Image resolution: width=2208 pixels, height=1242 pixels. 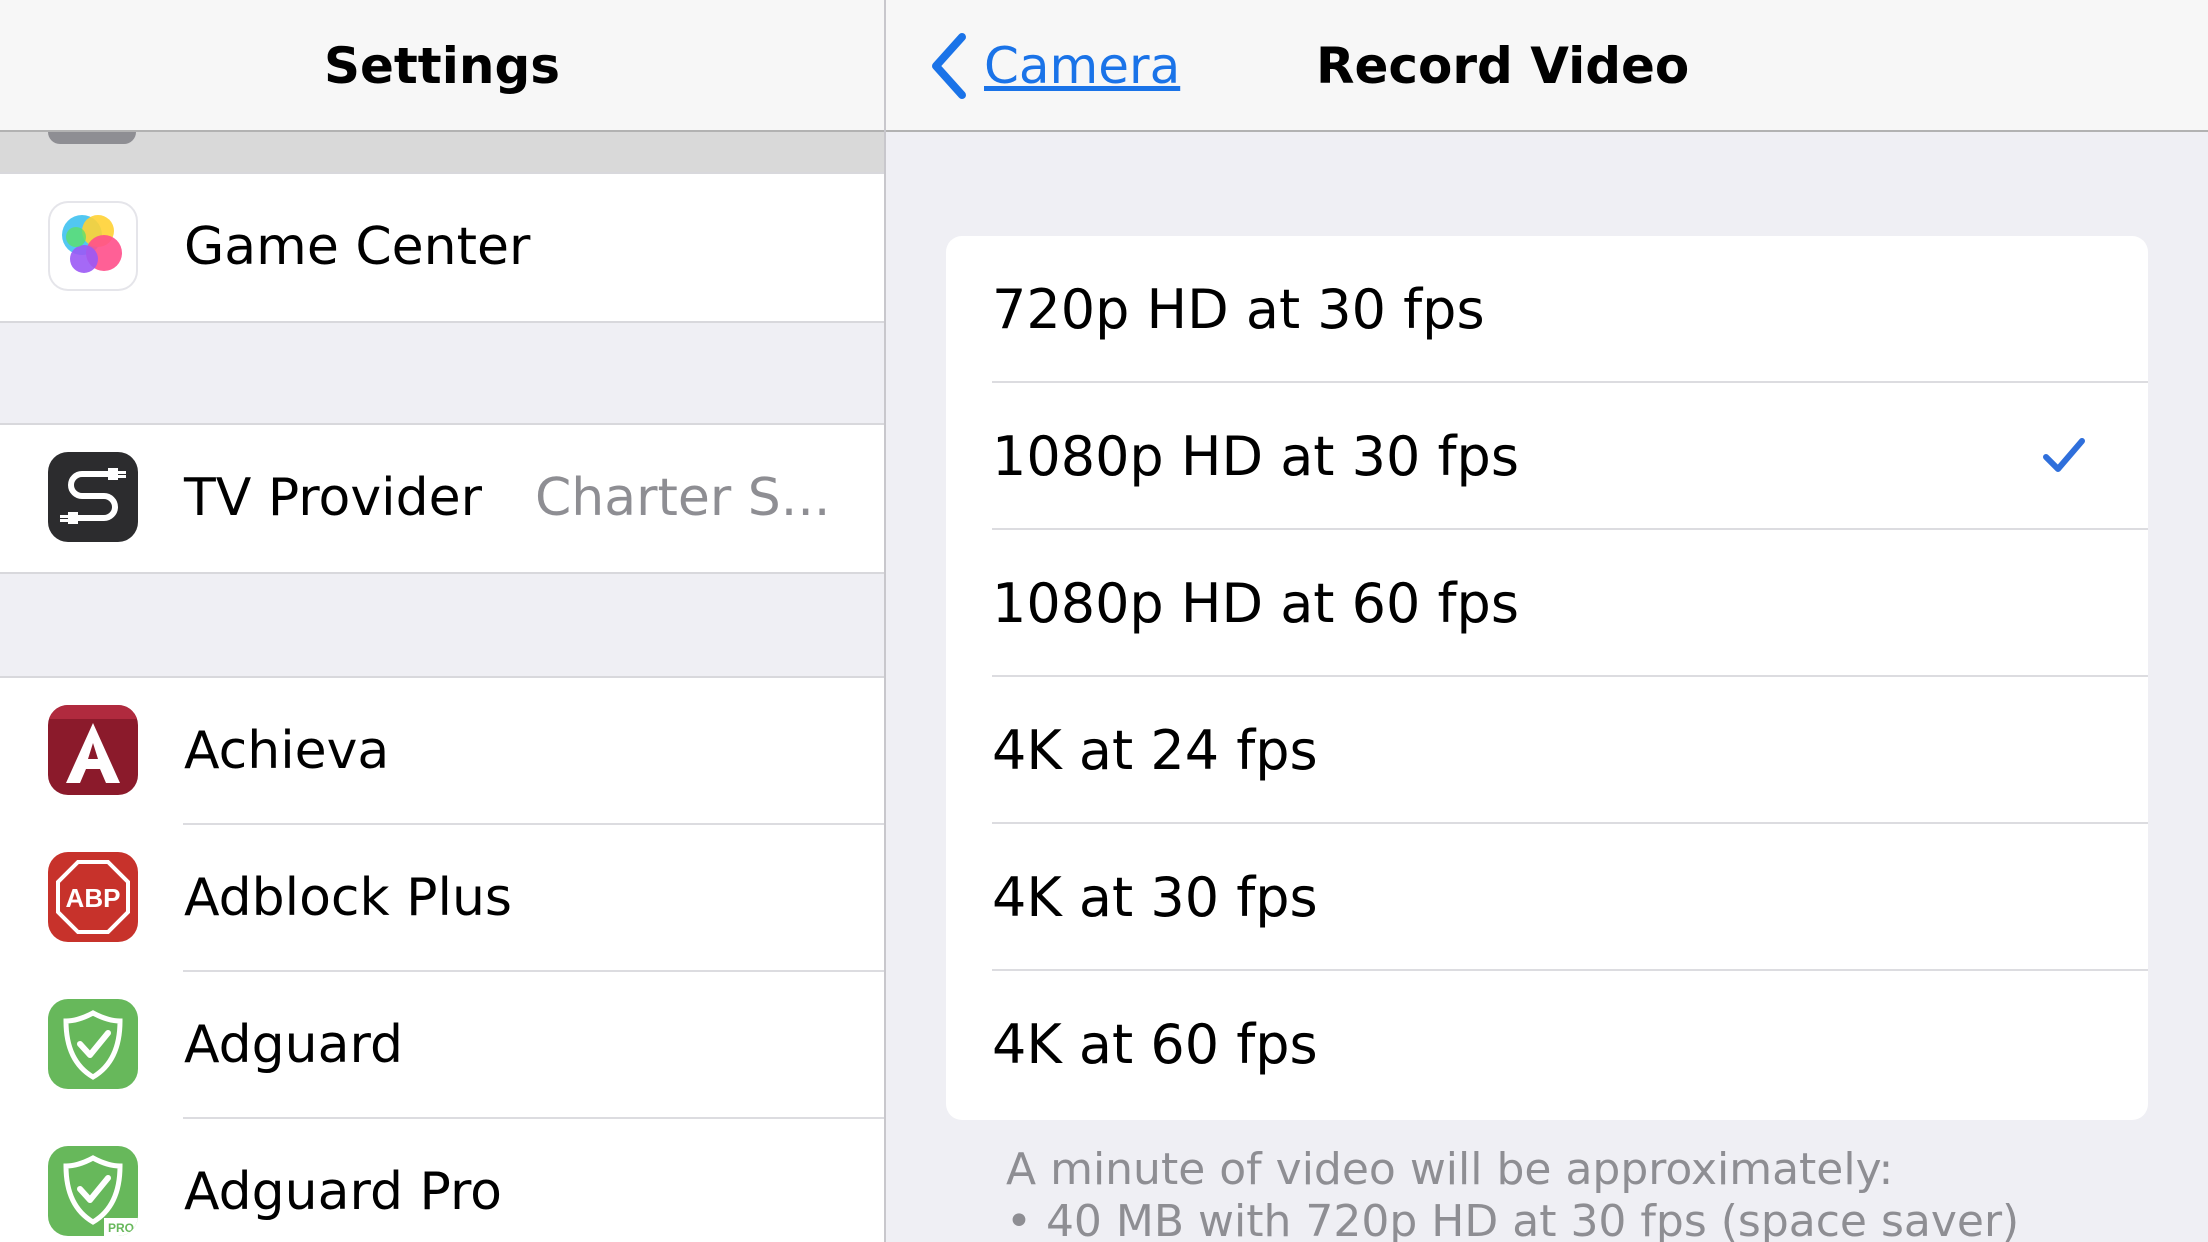 I want to click on checkmark-icon, so click(x=2064, y=455).